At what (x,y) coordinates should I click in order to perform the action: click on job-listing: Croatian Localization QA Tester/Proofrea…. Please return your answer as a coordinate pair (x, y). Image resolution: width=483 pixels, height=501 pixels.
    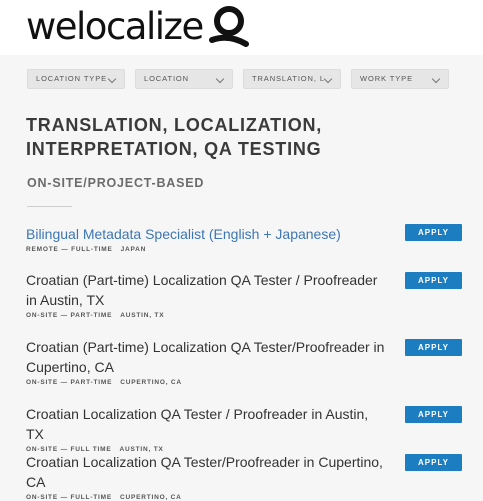
    Looking at the image, I should click on (246, 476).